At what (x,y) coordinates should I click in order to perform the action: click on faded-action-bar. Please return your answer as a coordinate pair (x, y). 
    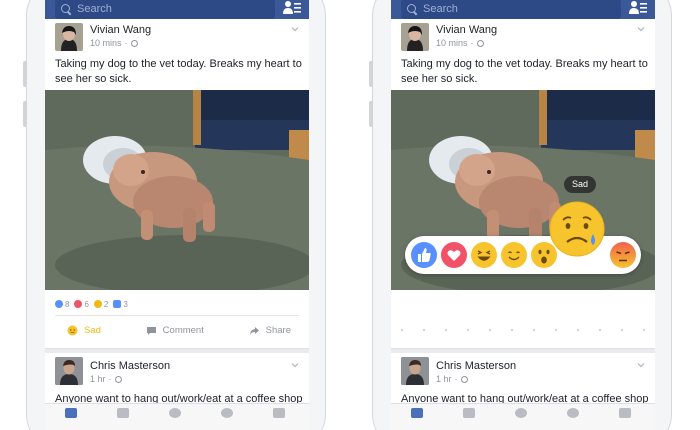
    Looking at the image, I should click on (523, 331).